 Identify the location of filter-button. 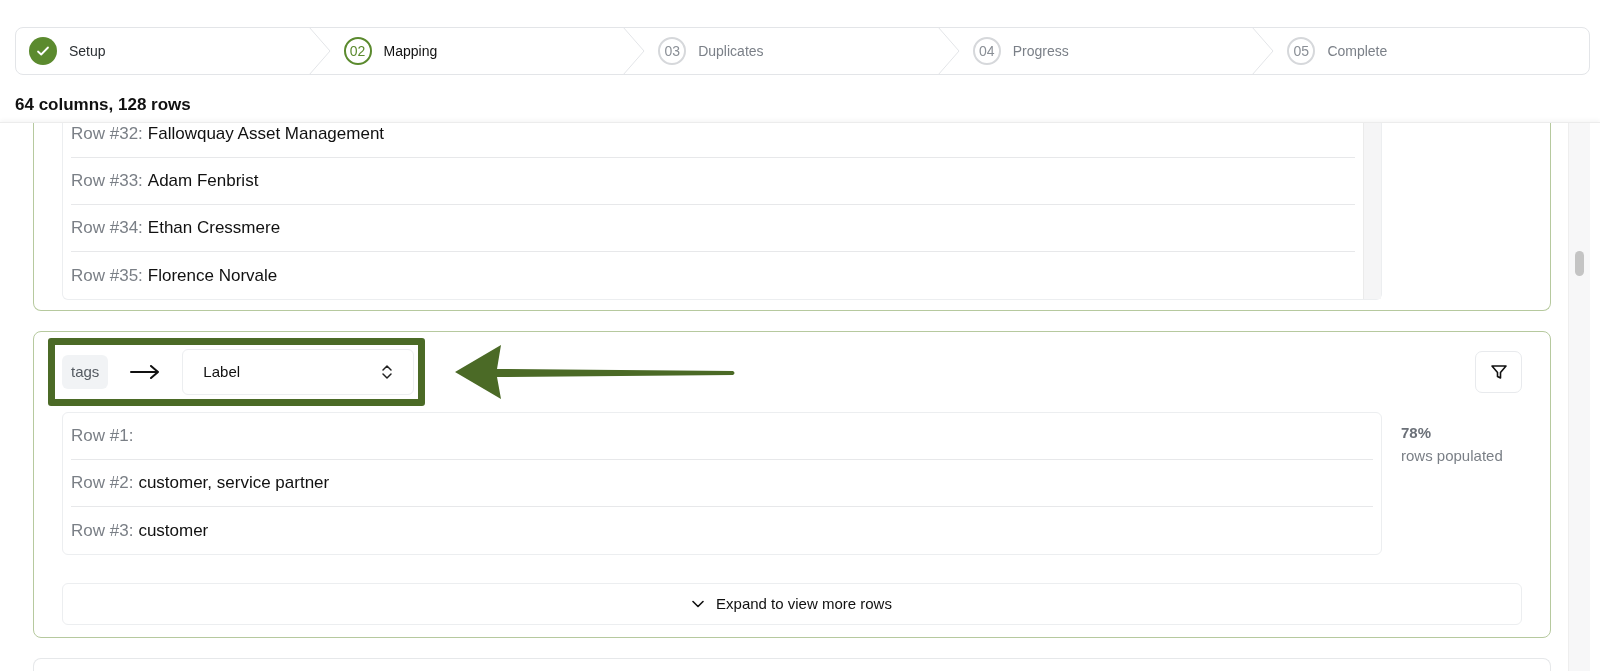
(1498, 372).